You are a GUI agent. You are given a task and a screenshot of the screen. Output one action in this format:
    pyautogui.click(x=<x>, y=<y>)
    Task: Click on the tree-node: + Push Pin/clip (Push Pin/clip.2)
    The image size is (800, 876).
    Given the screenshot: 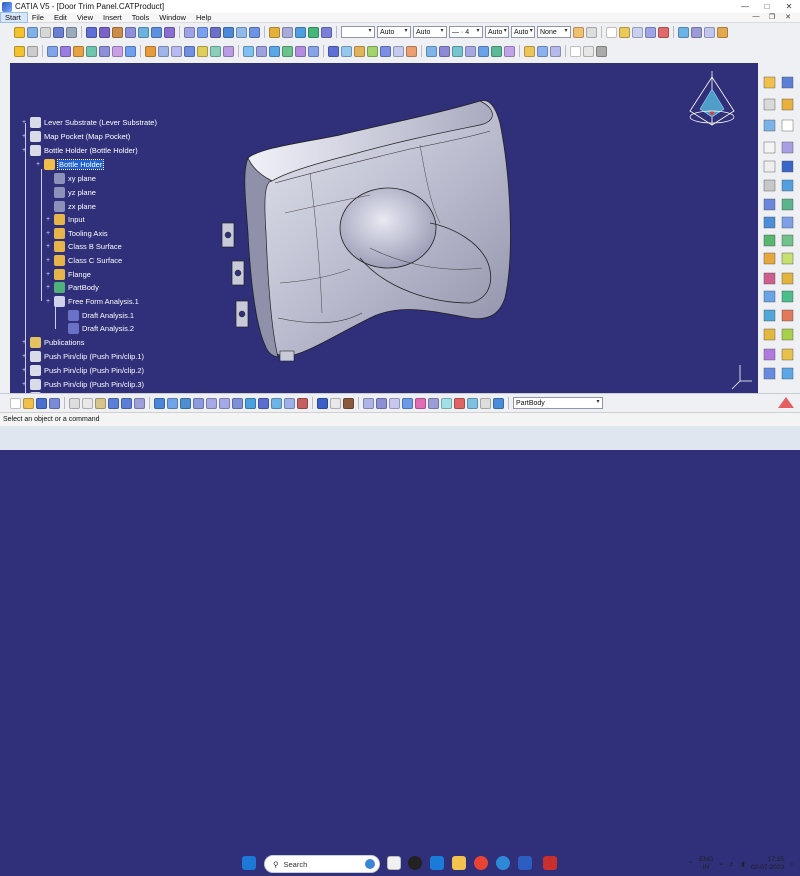 What is the action you would take?
    pyautogui.click(x=83, y=370)
    